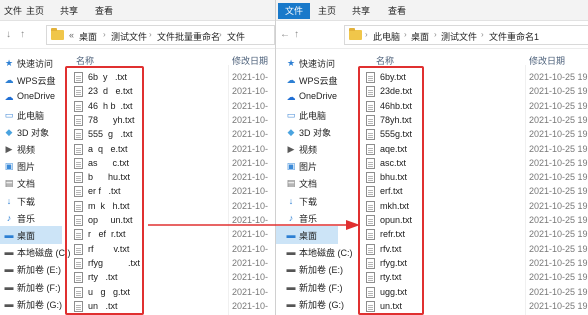 This screenshot has height=315, width=588. What do you see at coordinates (31, 218) in the screenshot?
I see `sidebar-item: ♪ 音乐` at bounding box center [31, 218].